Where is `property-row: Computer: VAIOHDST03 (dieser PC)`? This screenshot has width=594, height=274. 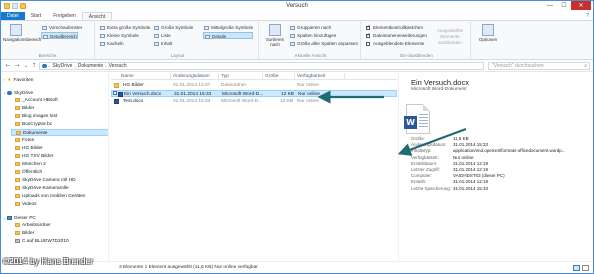
property-row: Computer: VAIOHDST03 (dieser PC) is located at coordinates (501, 176).